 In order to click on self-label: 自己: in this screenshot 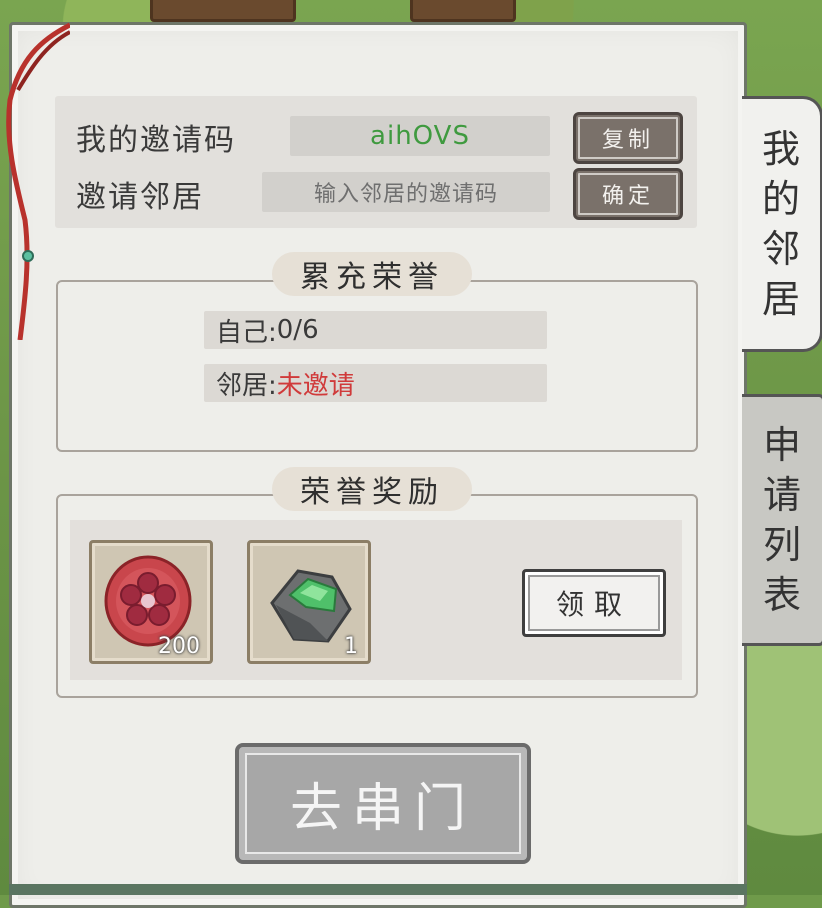, I will do `click(246, 332)`.